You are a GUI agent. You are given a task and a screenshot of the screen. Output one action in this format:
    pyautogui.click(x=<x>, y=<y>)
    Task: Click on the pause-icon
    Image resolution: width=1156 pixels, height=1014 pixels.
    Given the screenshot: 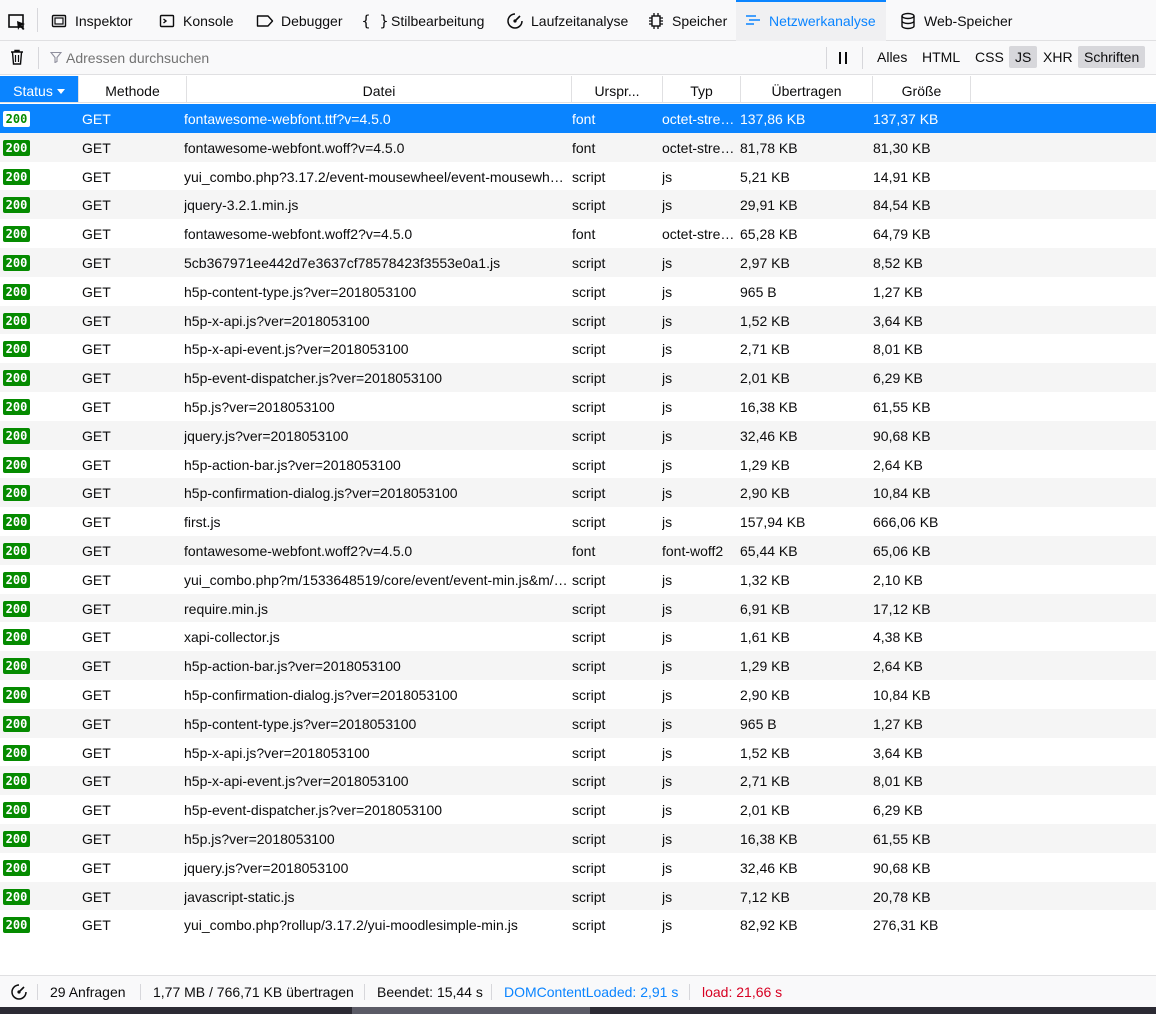 What is the action you would take?
    pyautogui.click(x=843, y=58)
    